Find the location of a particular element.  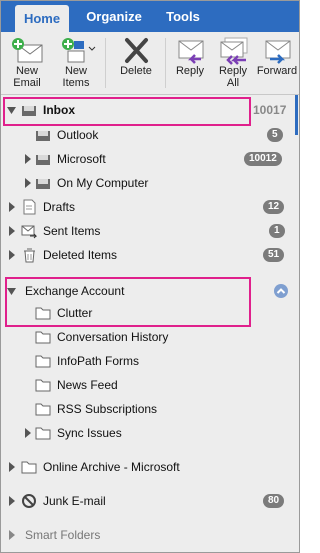

new-email-icon is located at coordinates (27, 50).